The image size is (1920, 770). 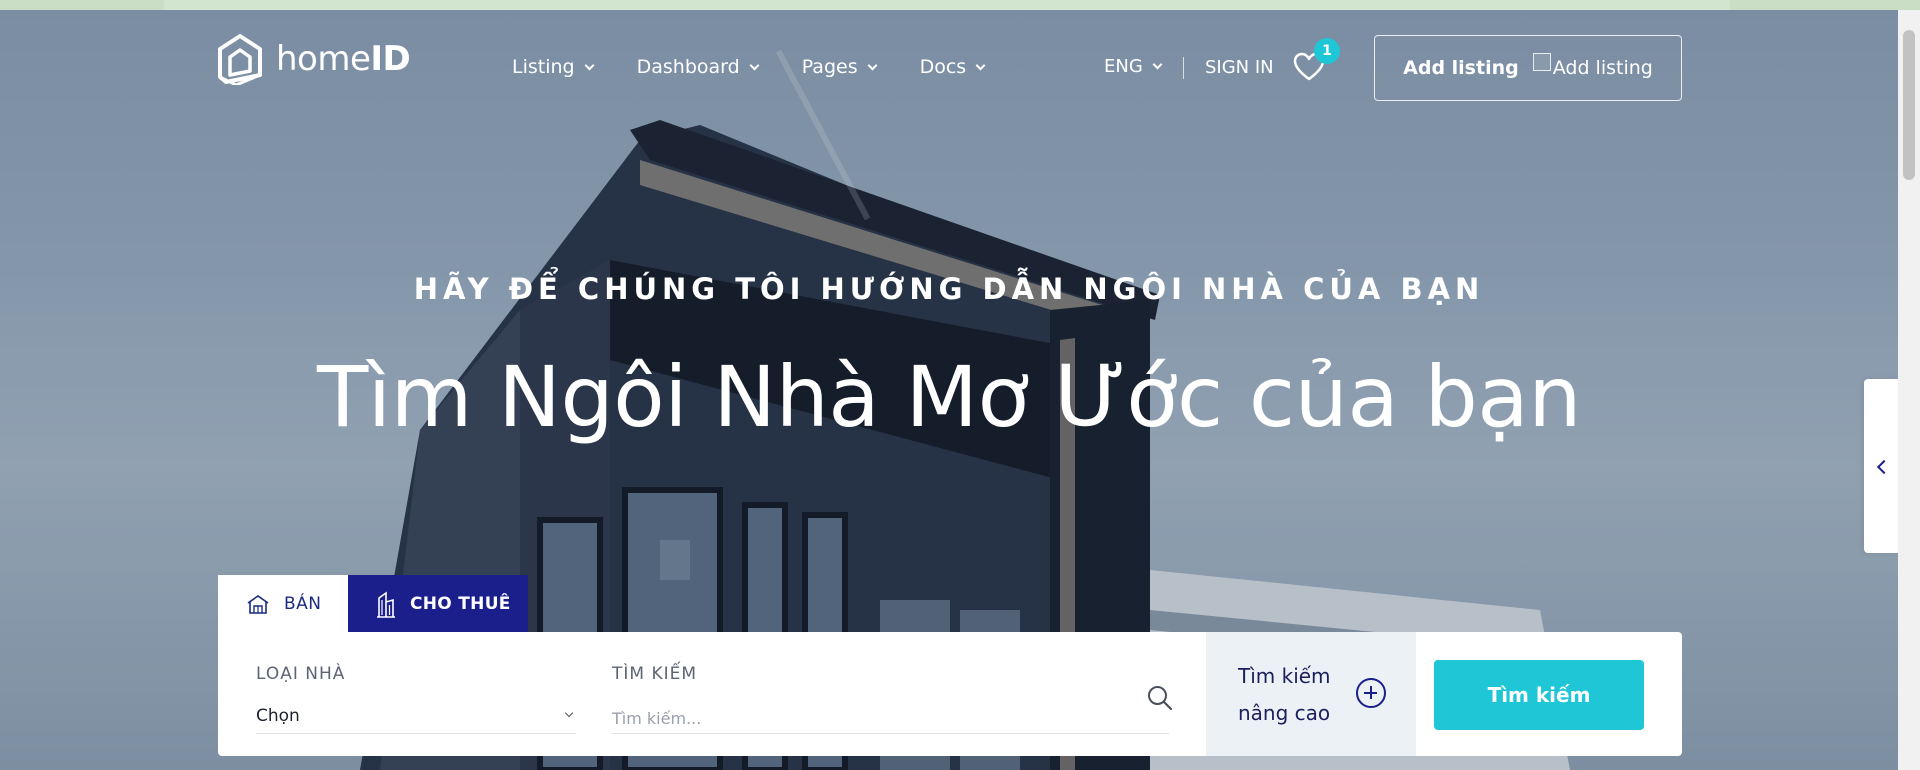 I want to click on nav-item-docs: Docs, so click(x=952, y=67).